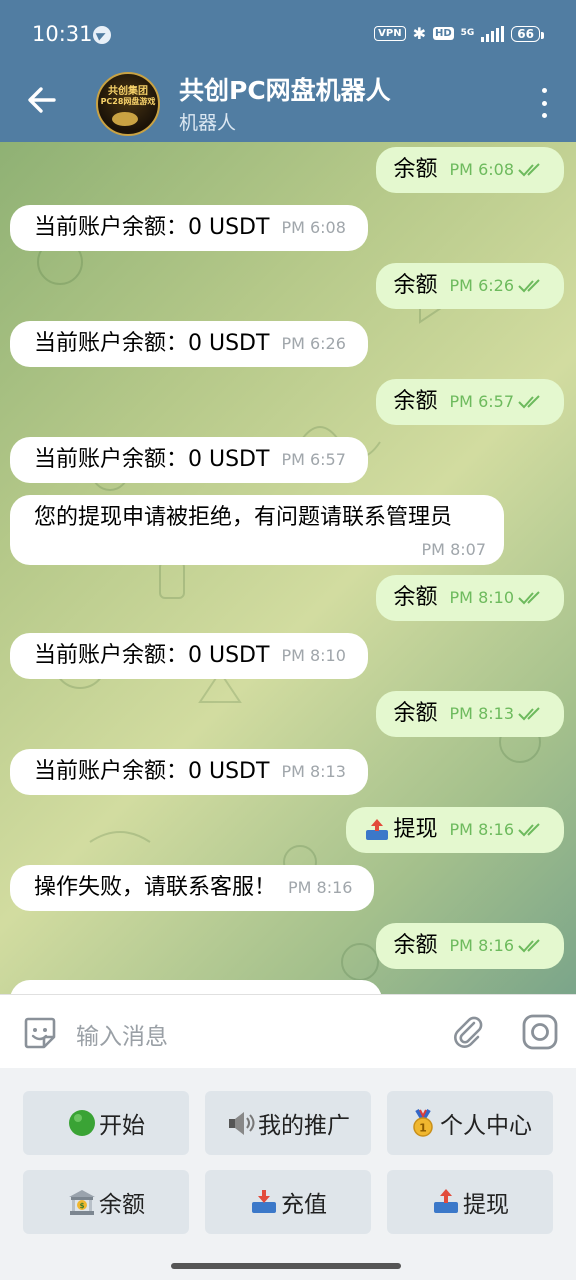  Describe the element at coordinates (390, 33) in the screenshot. I see `vpn-badge: VPN` at that location.